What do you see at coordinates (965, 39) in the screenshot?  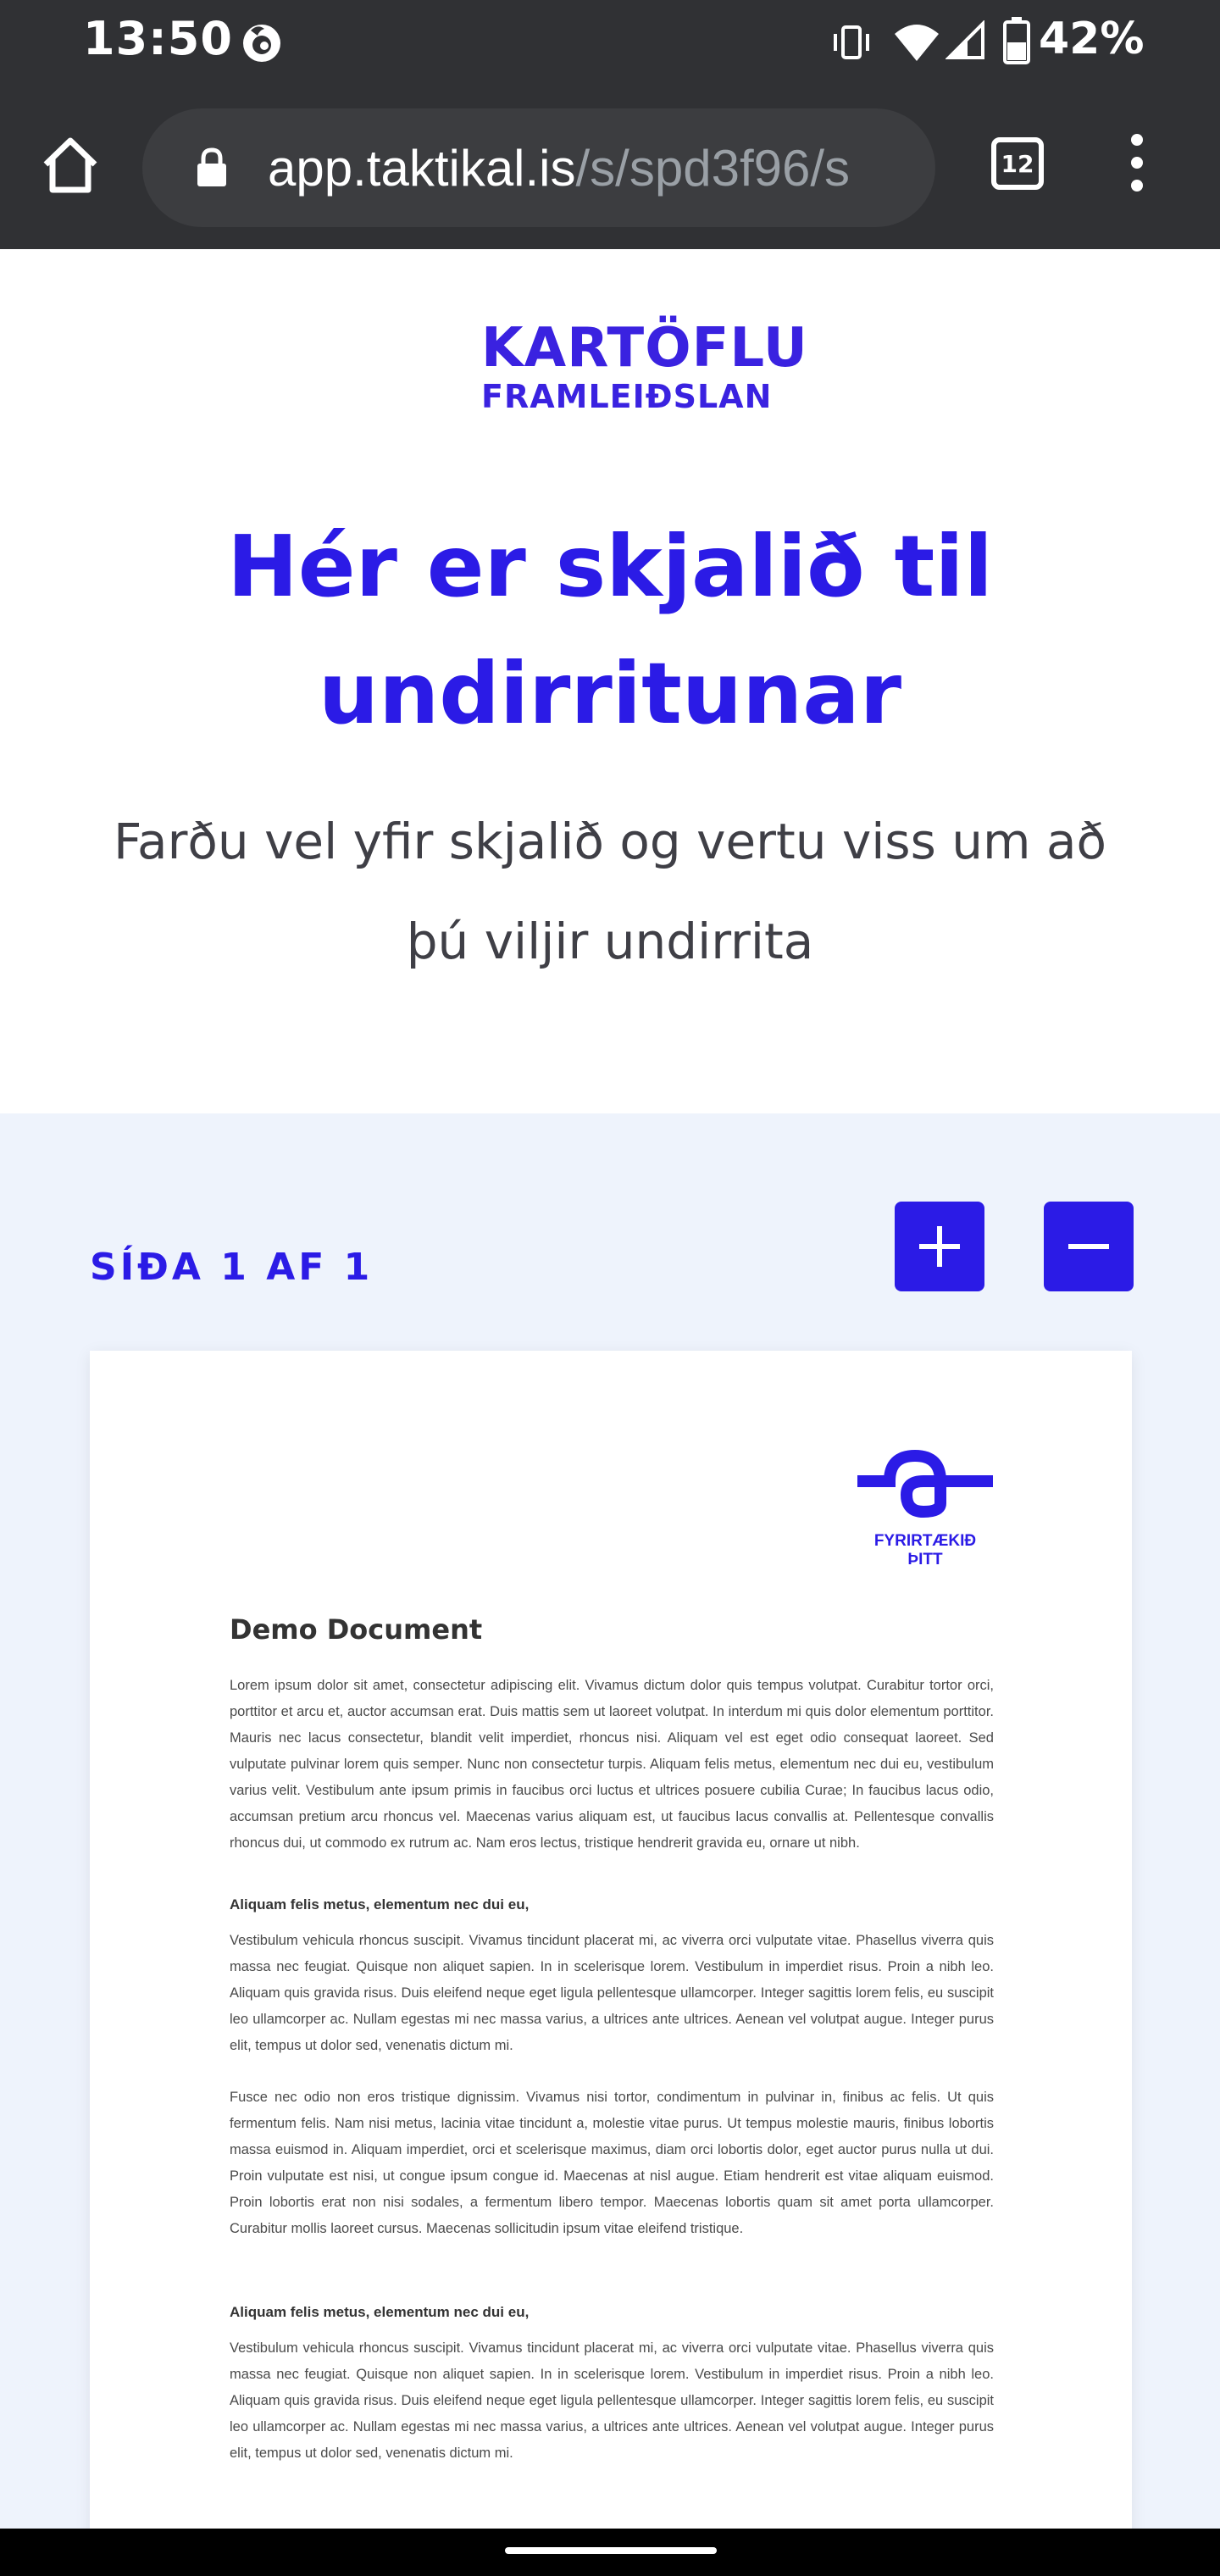 I see `signal-icon` at bounding box center [965, 39].